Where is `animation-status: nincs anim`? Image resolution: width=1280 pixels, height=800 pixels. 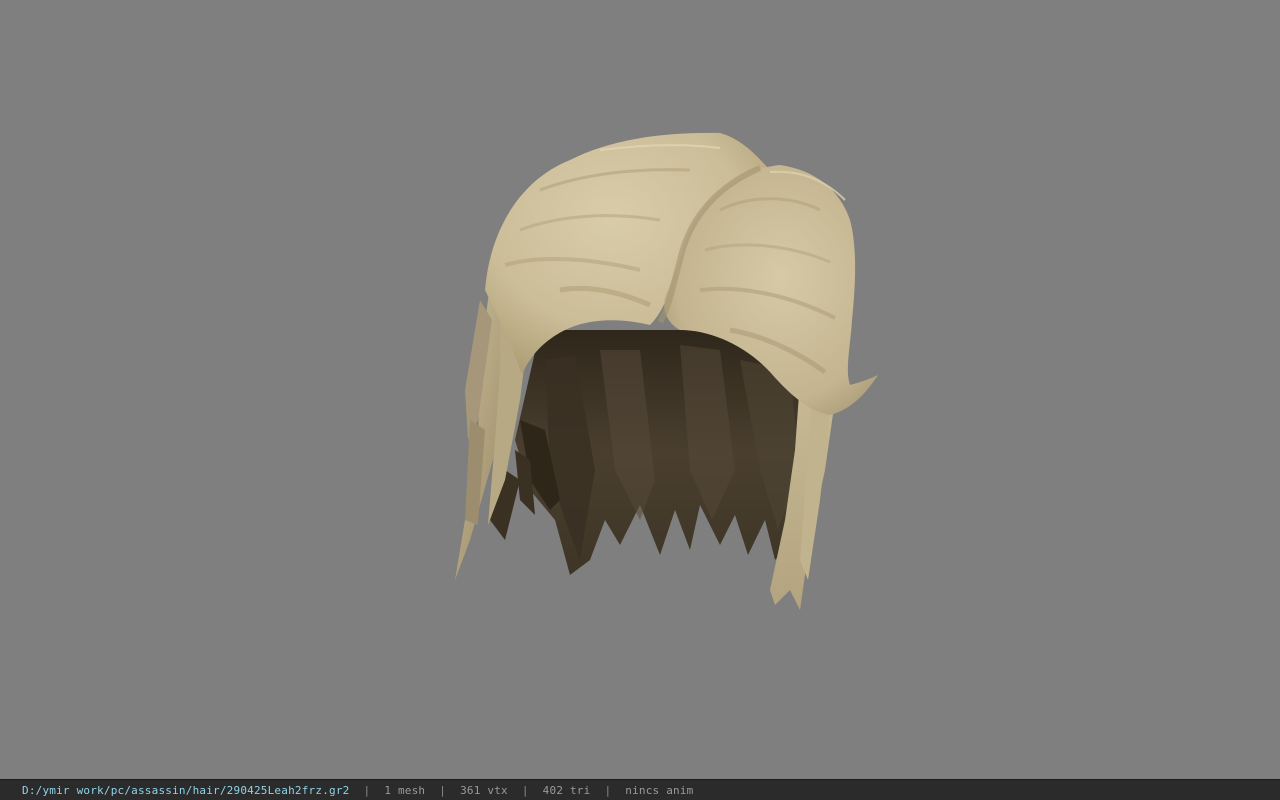 animation-status: nincs anim is located at coordinates (659, 790).